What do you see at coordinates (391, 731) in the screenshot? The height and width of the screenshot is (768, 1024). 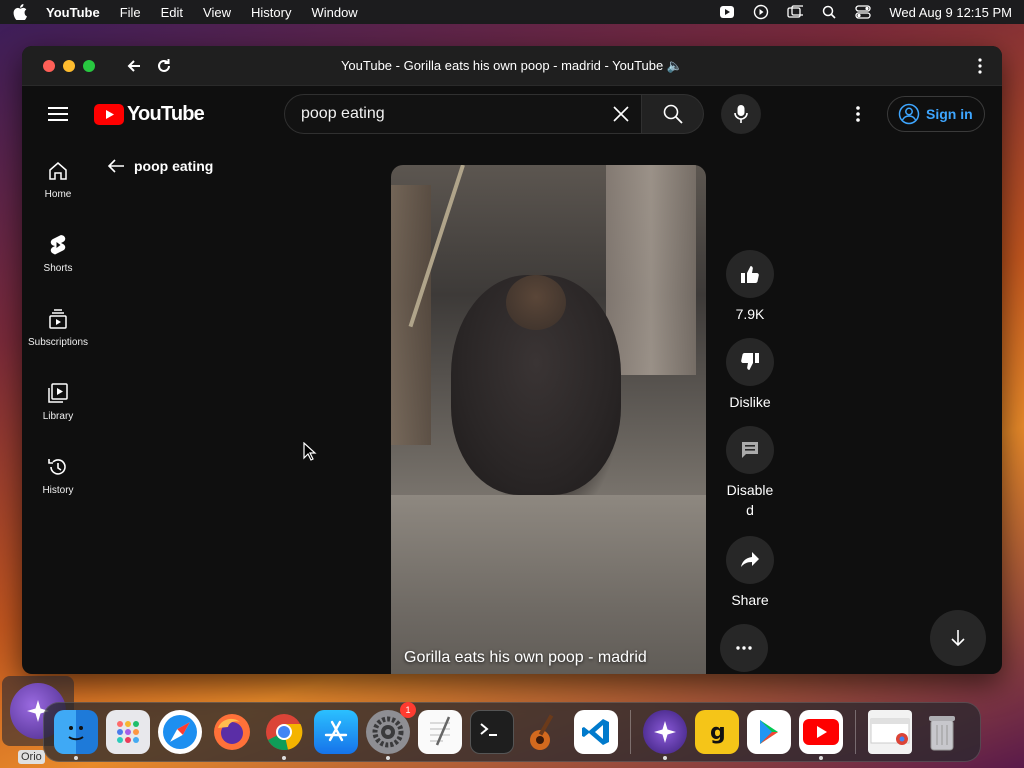 I see `system-settings-icon: 1` at bounding box center [391, 731].